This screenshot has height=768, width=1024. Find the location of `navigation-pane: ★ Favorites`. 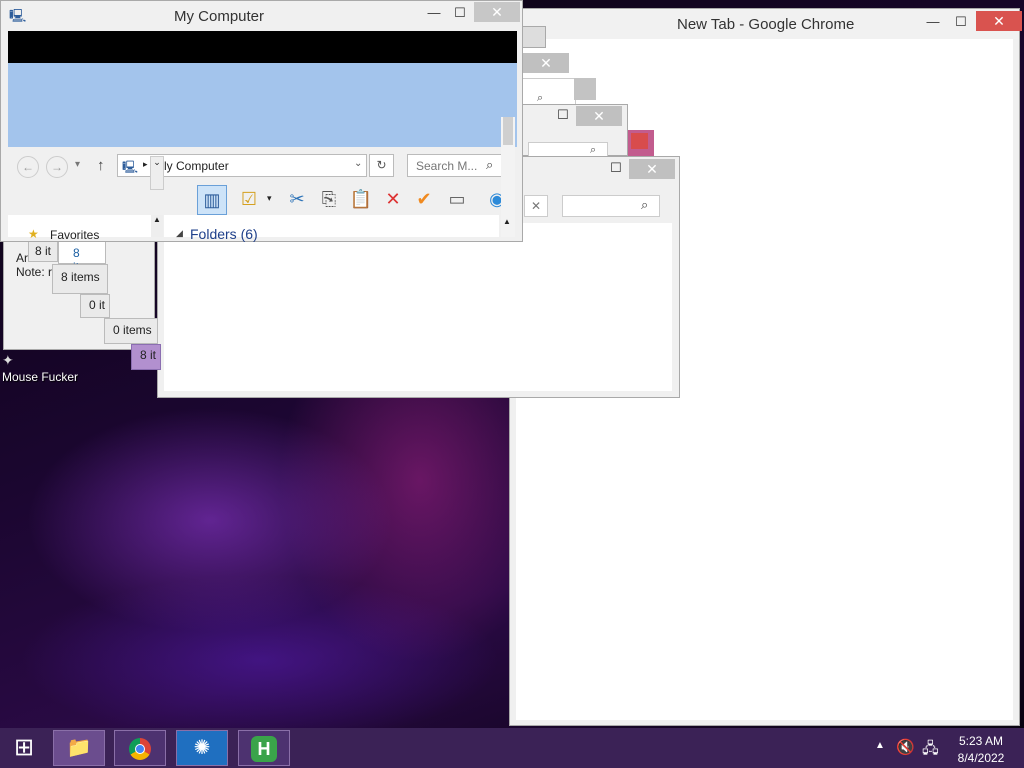

navigation-pane: ★ Favorites is located at coordinates (79, 228).